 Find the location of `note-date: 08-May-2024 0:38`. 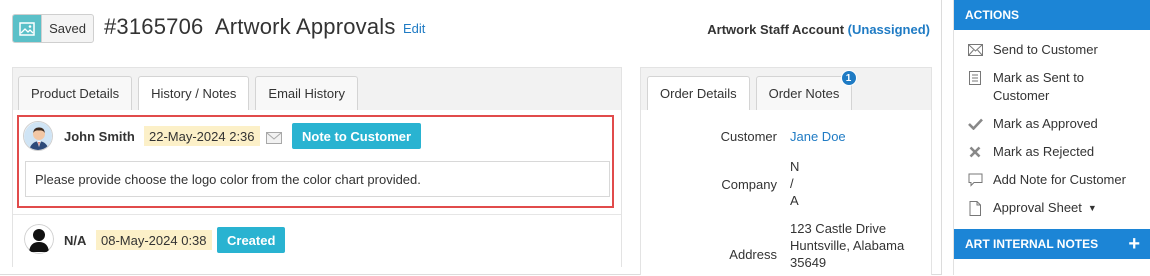

note-date: 08-May-2024 0:38 is located at coordinates (154, 240).